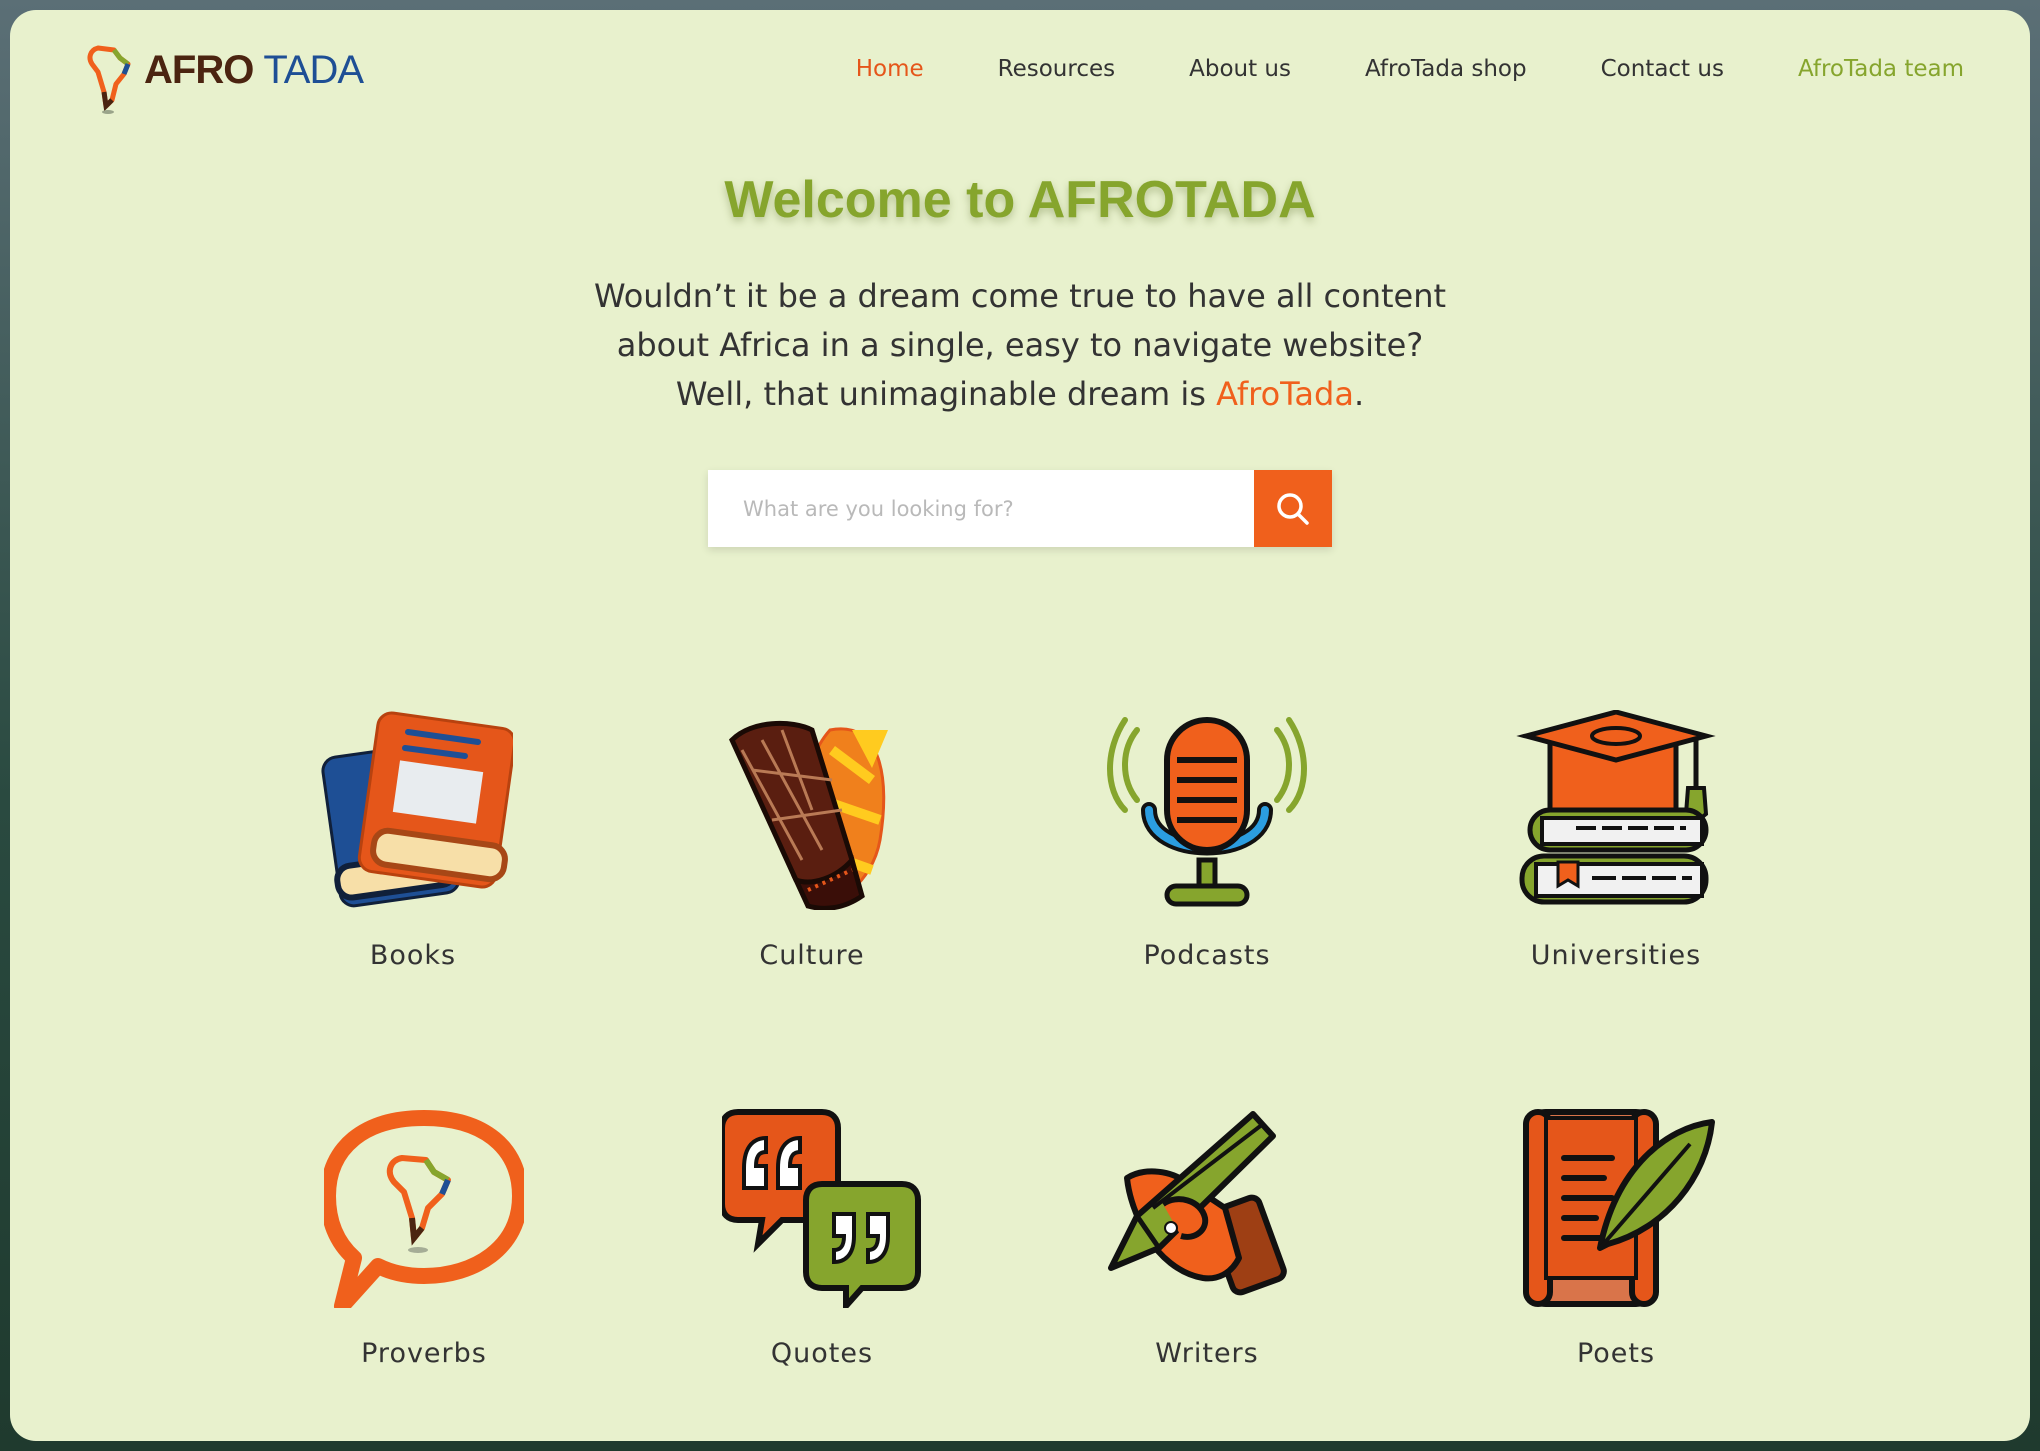  I want to click on search-button, so click(1293, 508).